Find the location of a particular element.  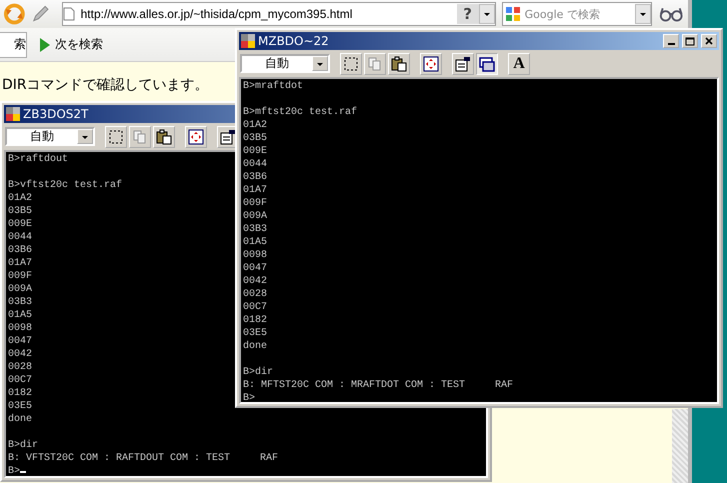

window-title: MZBDO~22 is located at coordinates (293, 41).